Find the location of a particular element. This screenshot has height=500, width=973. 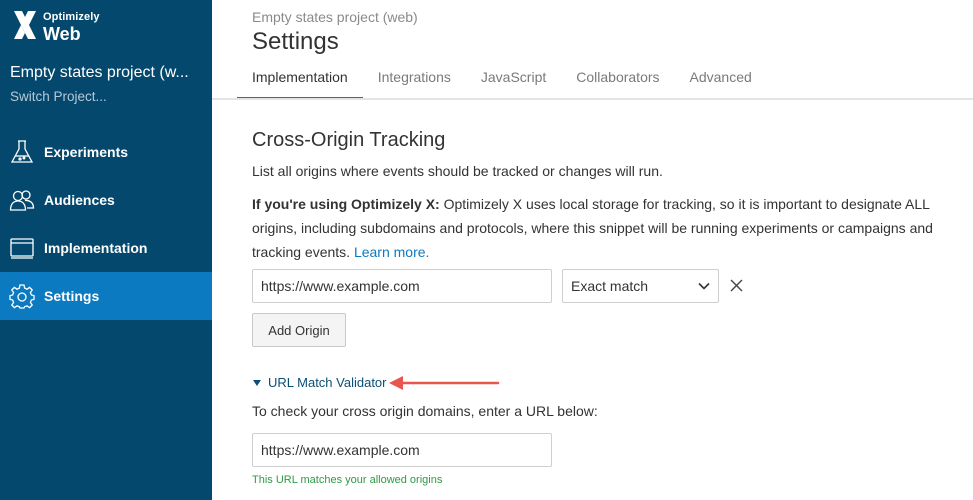

add-origin-button: Add Origin is located at coordinates (299, 330).